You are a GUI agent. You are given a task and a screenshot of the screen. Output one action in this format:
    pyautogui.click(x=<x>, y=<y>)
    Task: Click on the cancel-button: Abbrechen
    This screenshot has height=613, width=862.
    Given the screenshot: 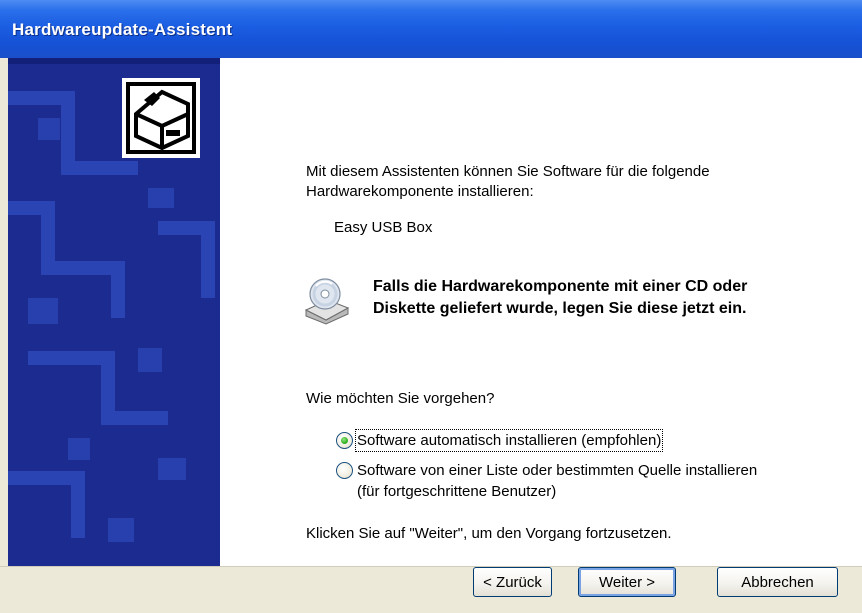 What is the action you would take?
    pyautogui.click(x=777, y=582)
    